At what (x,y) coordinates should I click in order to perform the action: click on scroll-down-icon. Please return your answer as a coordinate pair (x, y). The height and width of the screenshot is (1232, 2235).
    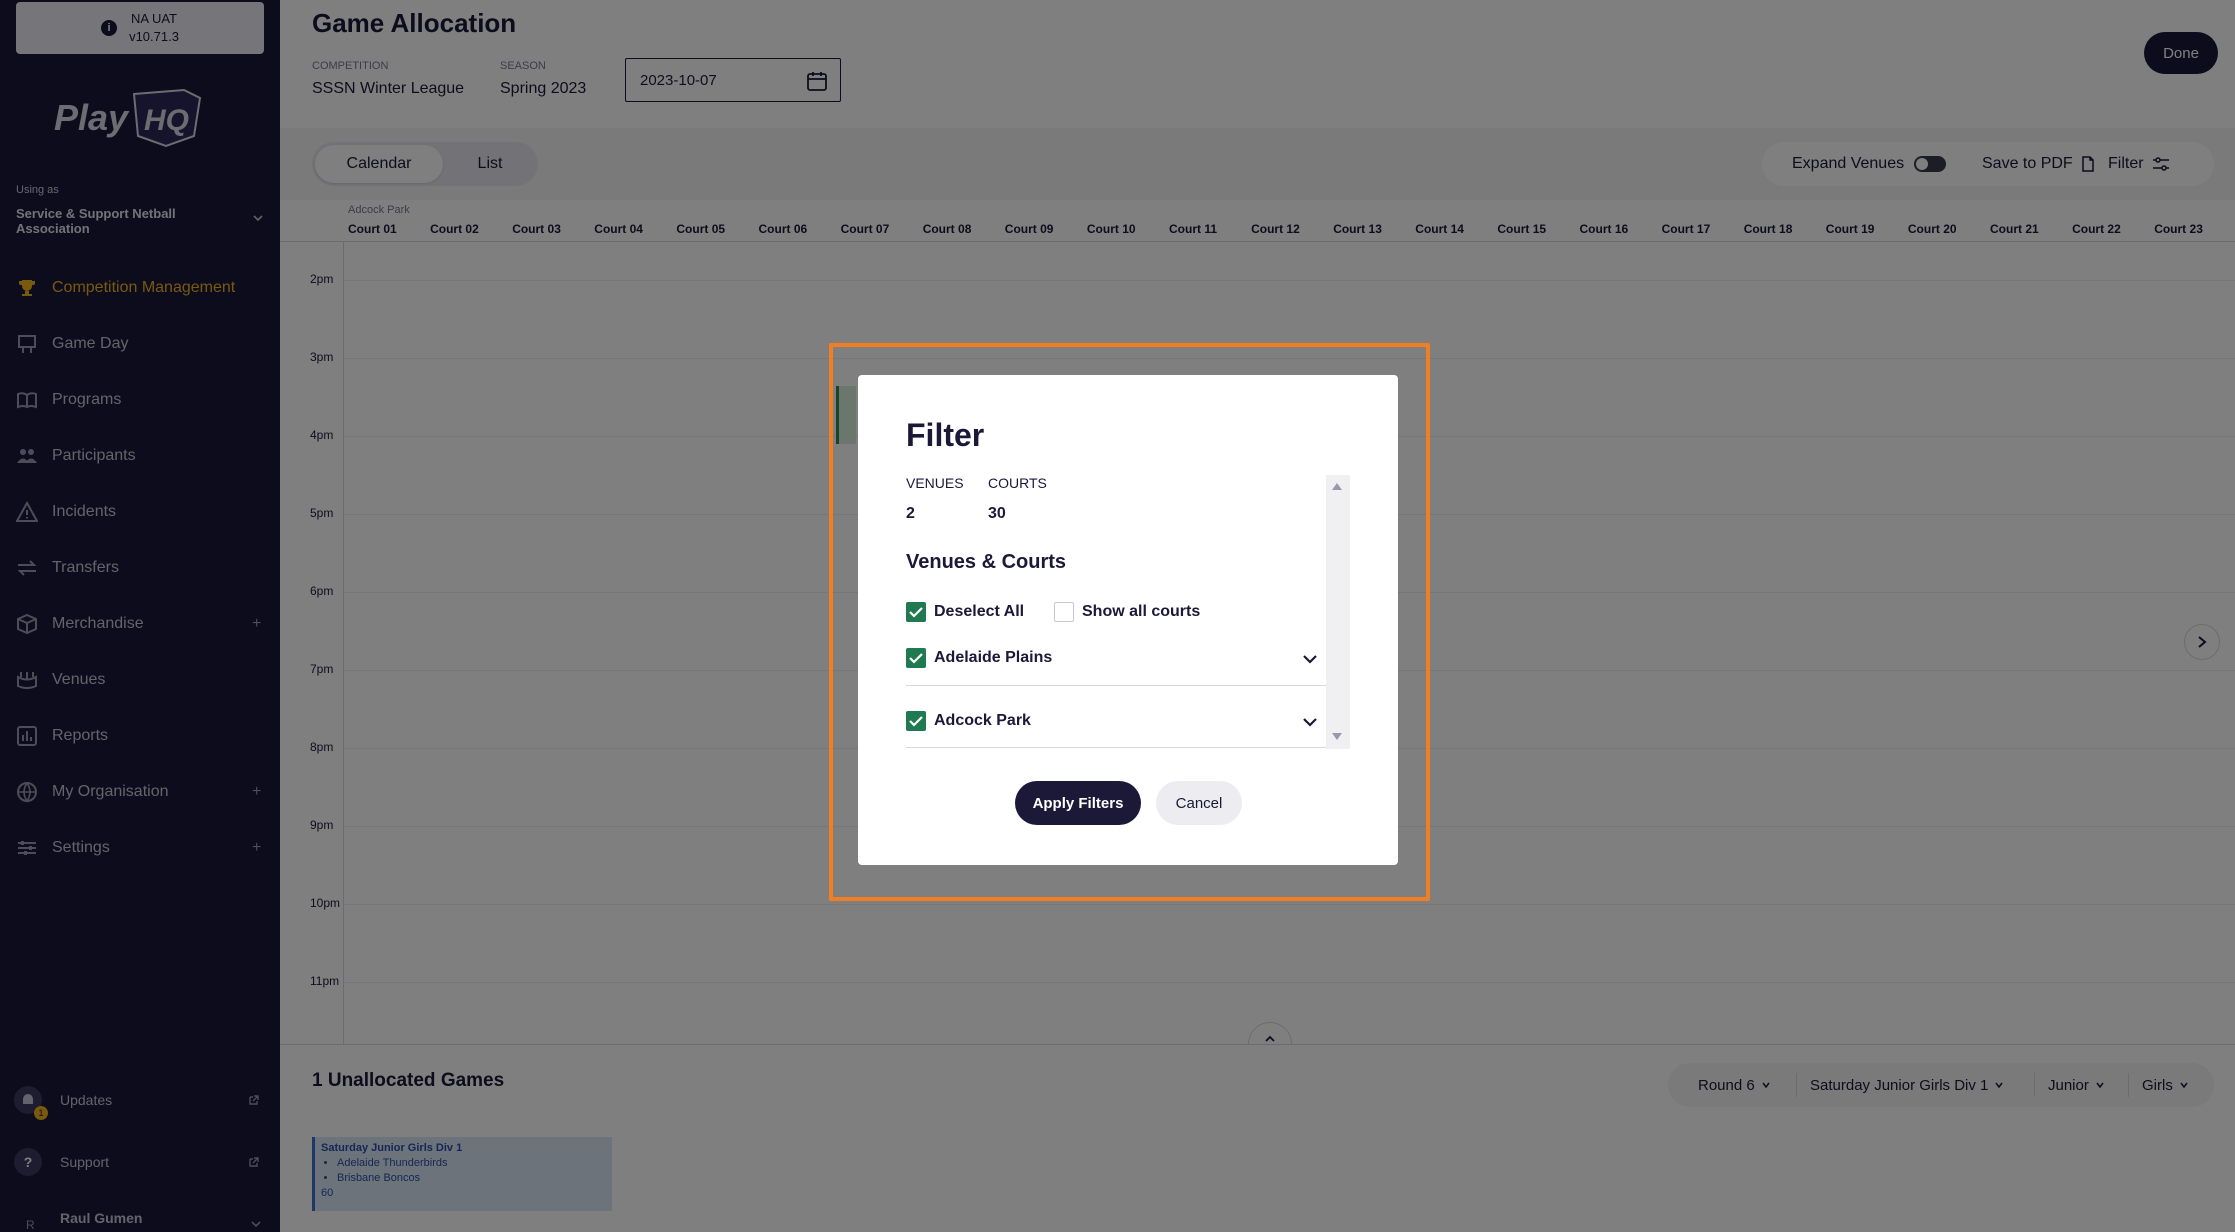
    Looking at the image, I should click on (1337, 736).